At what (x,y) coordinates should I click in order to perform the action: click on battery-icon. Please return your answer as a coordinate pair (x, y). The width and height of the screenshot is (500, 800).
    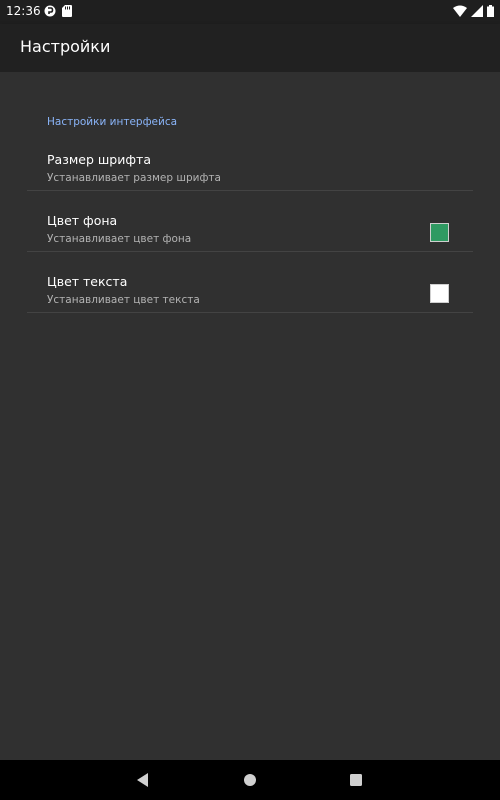
    Looking at the image, I should click on (490, 11).